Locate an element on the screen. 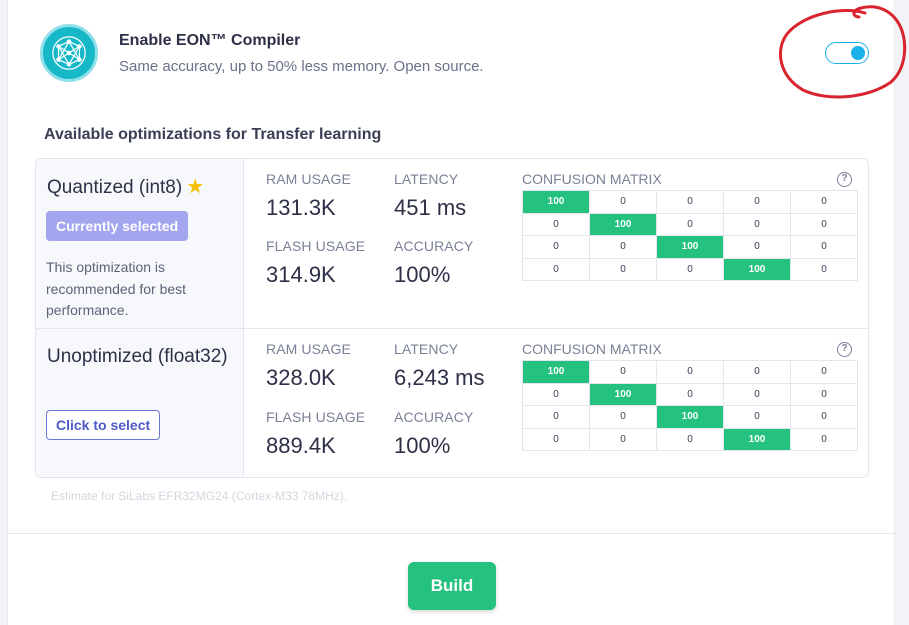  currently-selected-button: Currently selected is located at coordinates (117, 226).